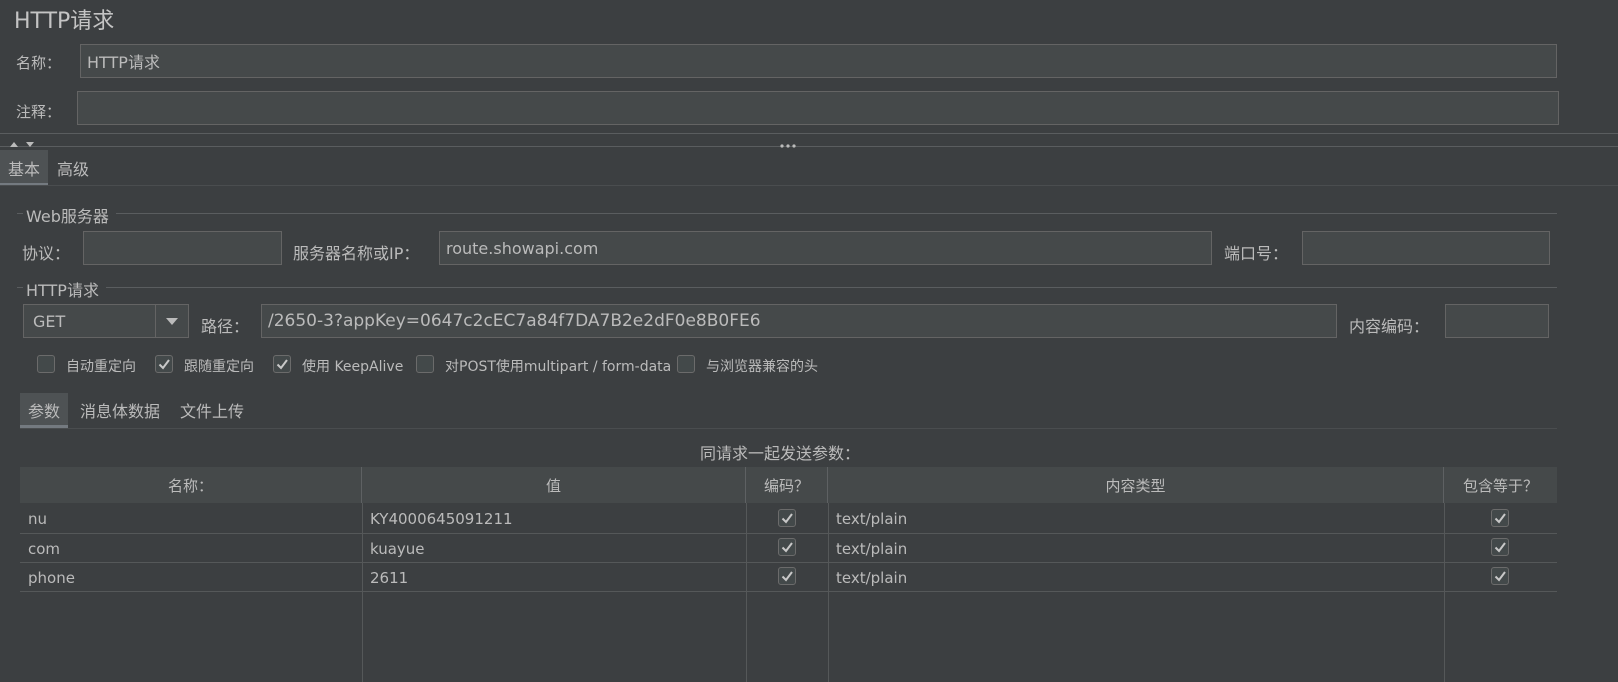  What do you see at coordinates (39, 63) in the screenshot?
I see `name-label: 名称：` at bounding box center [39, 63].